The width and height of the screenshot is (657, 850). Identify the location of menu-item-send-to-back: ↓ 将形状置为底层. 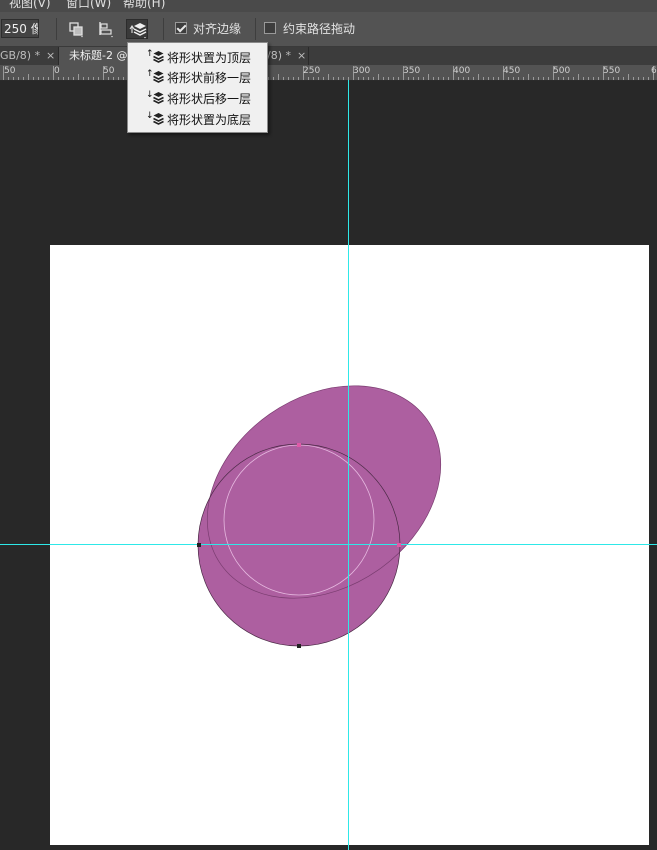
(197, 118).